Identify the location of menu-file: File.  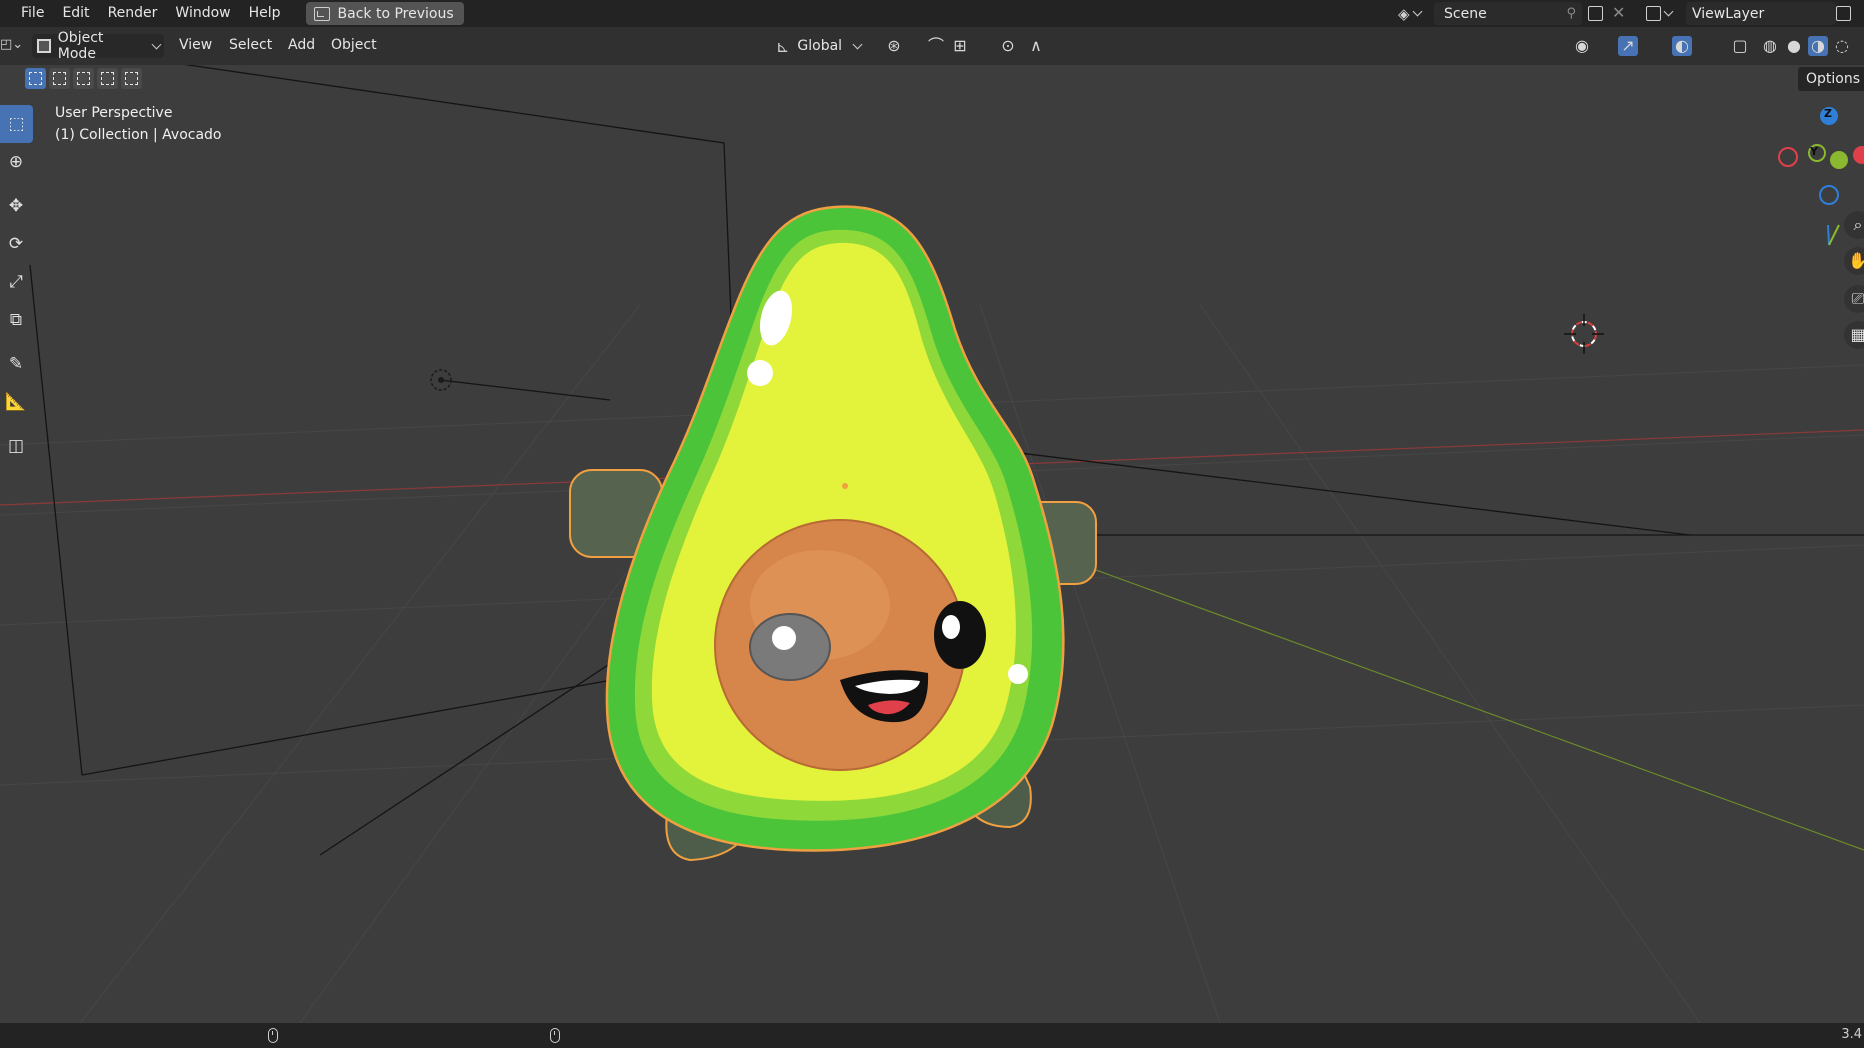
(32, 13).